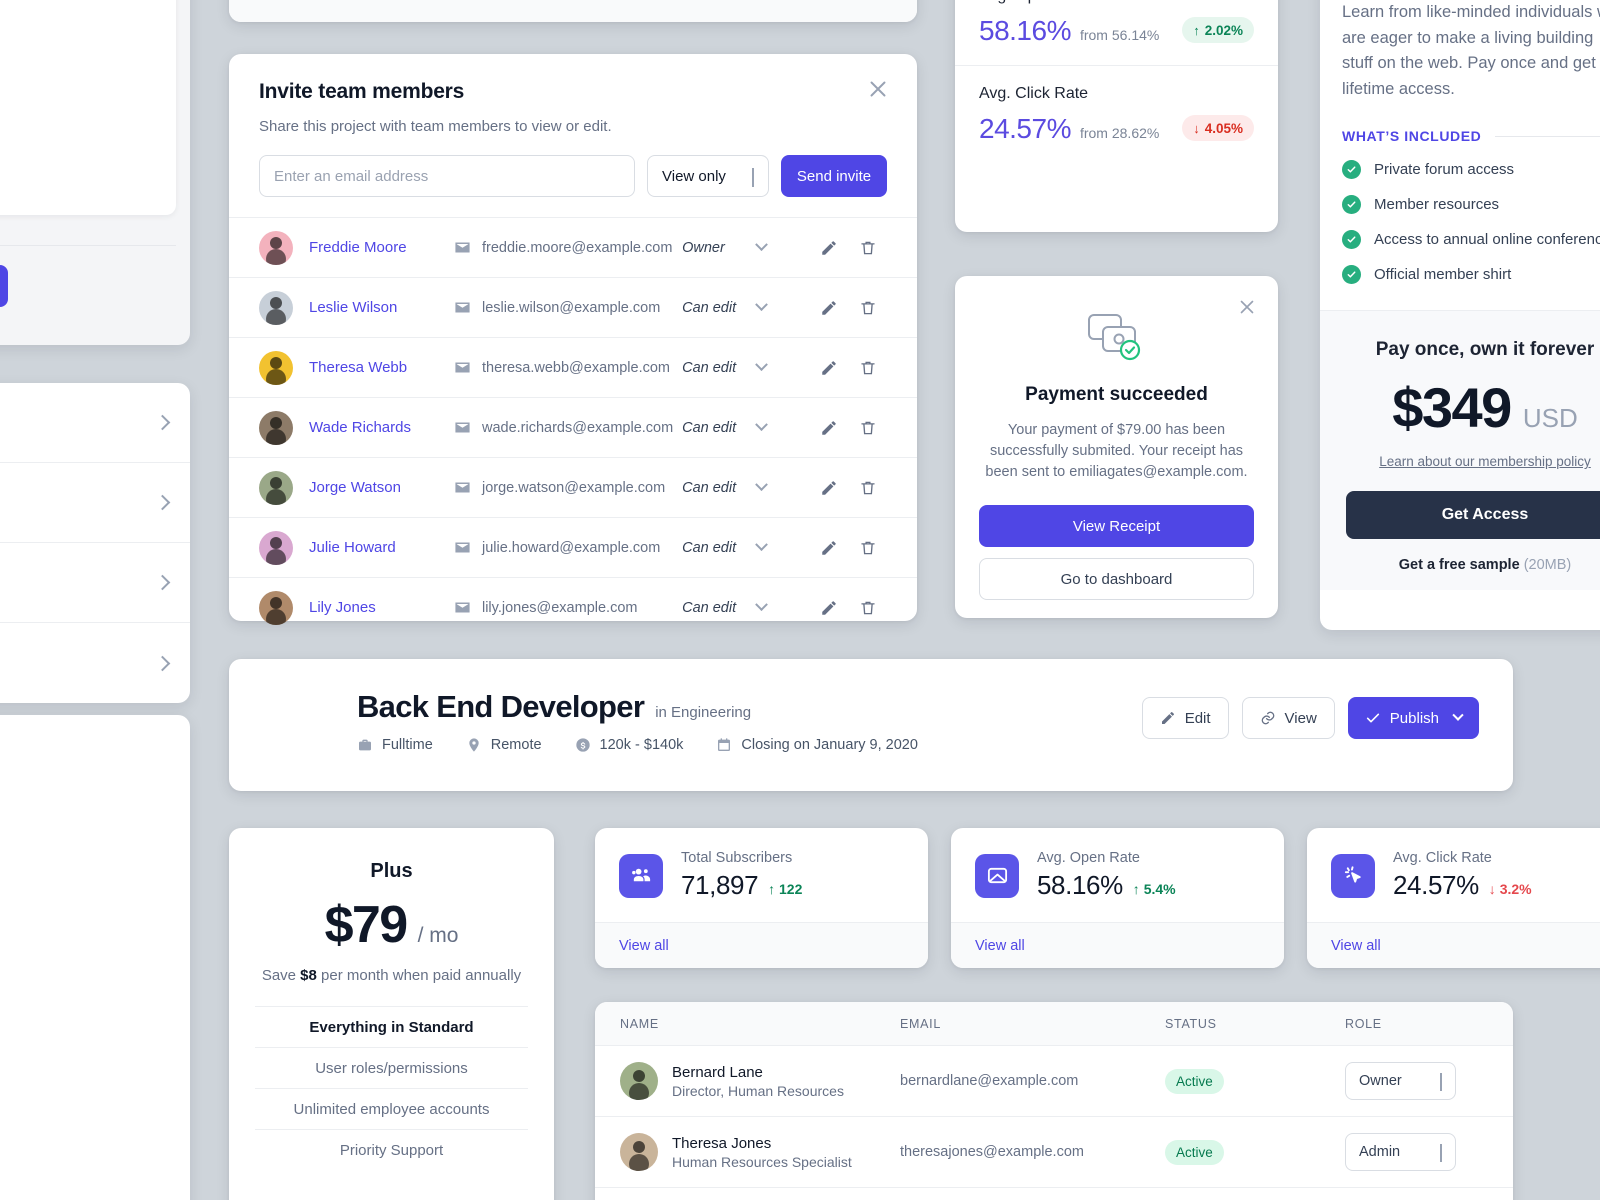  What do you see at coordinates (391, 871) in the screenshot?
I see `plan-name: Plus` at bounding box center [391, 871].